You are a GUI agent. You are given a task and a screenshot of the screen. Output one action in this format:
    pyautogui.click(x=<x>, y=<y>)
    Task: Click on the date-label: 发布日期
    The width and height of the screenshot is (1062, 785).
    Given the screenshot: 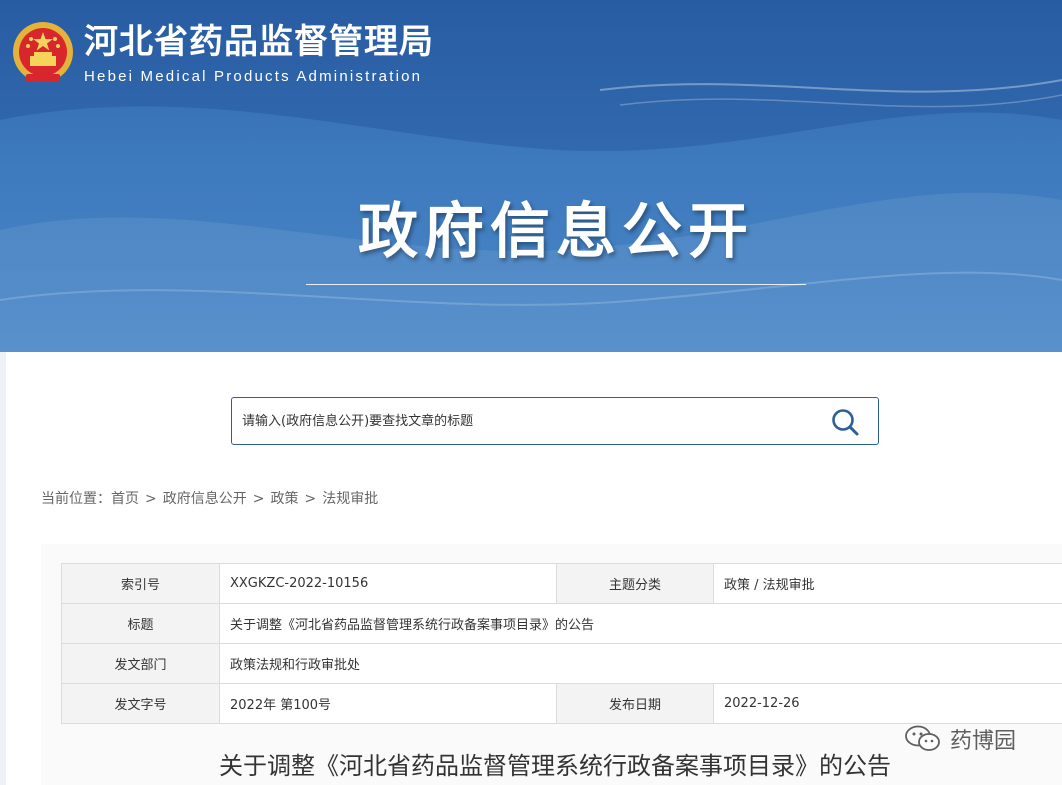 What is the action you would take?
    pyautogui.click(x=635, y=703)
    